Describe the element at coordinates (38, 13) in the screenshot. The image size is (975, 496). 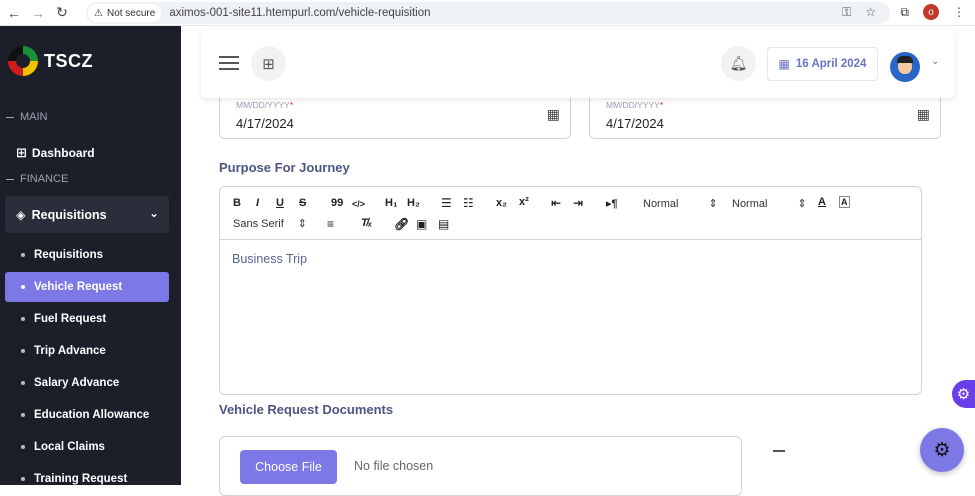
I see `forward-icon: →` at that location.